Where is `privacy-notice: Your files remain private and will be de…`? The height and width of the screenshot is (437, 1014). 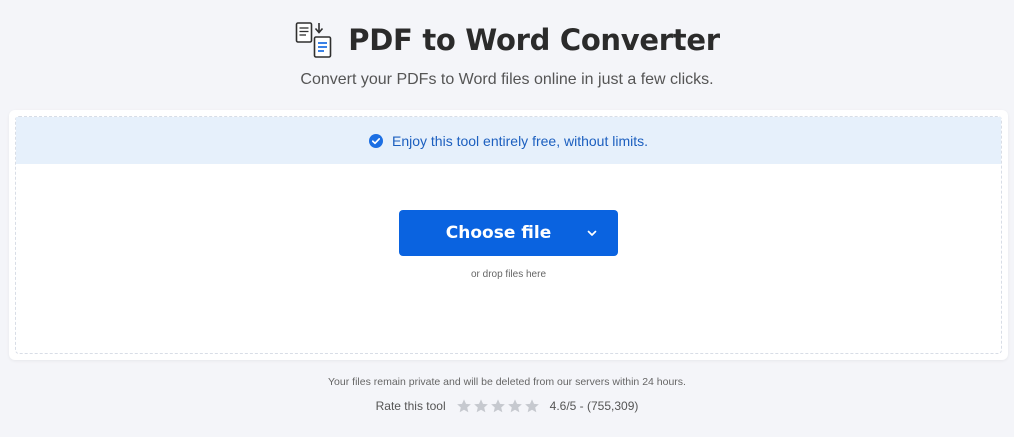
privacy-notice: Your files remain private and will be de… is located at coordinates (507, 382).